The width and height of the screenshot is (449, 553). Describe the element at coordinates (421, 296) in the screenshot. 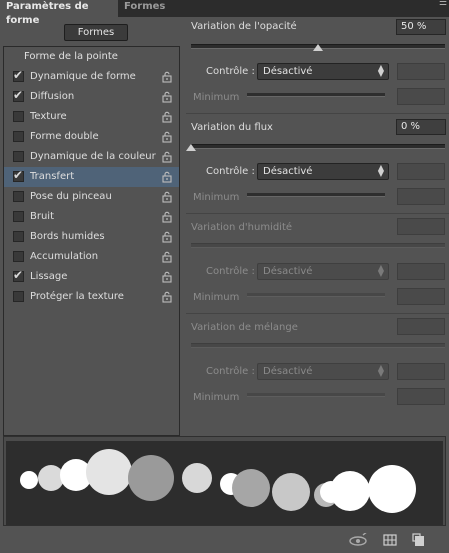

I see `wetness-minimum-value` at that location.